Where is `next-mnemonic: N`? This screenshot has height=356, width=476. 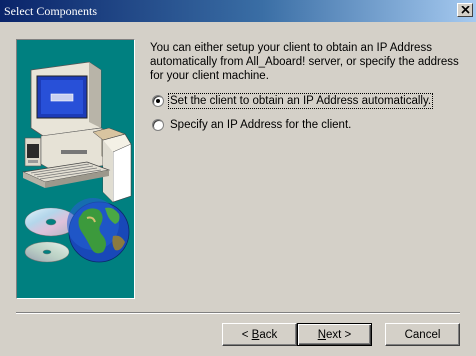
next-mnemonic: N is located at coordinates (322, 334).